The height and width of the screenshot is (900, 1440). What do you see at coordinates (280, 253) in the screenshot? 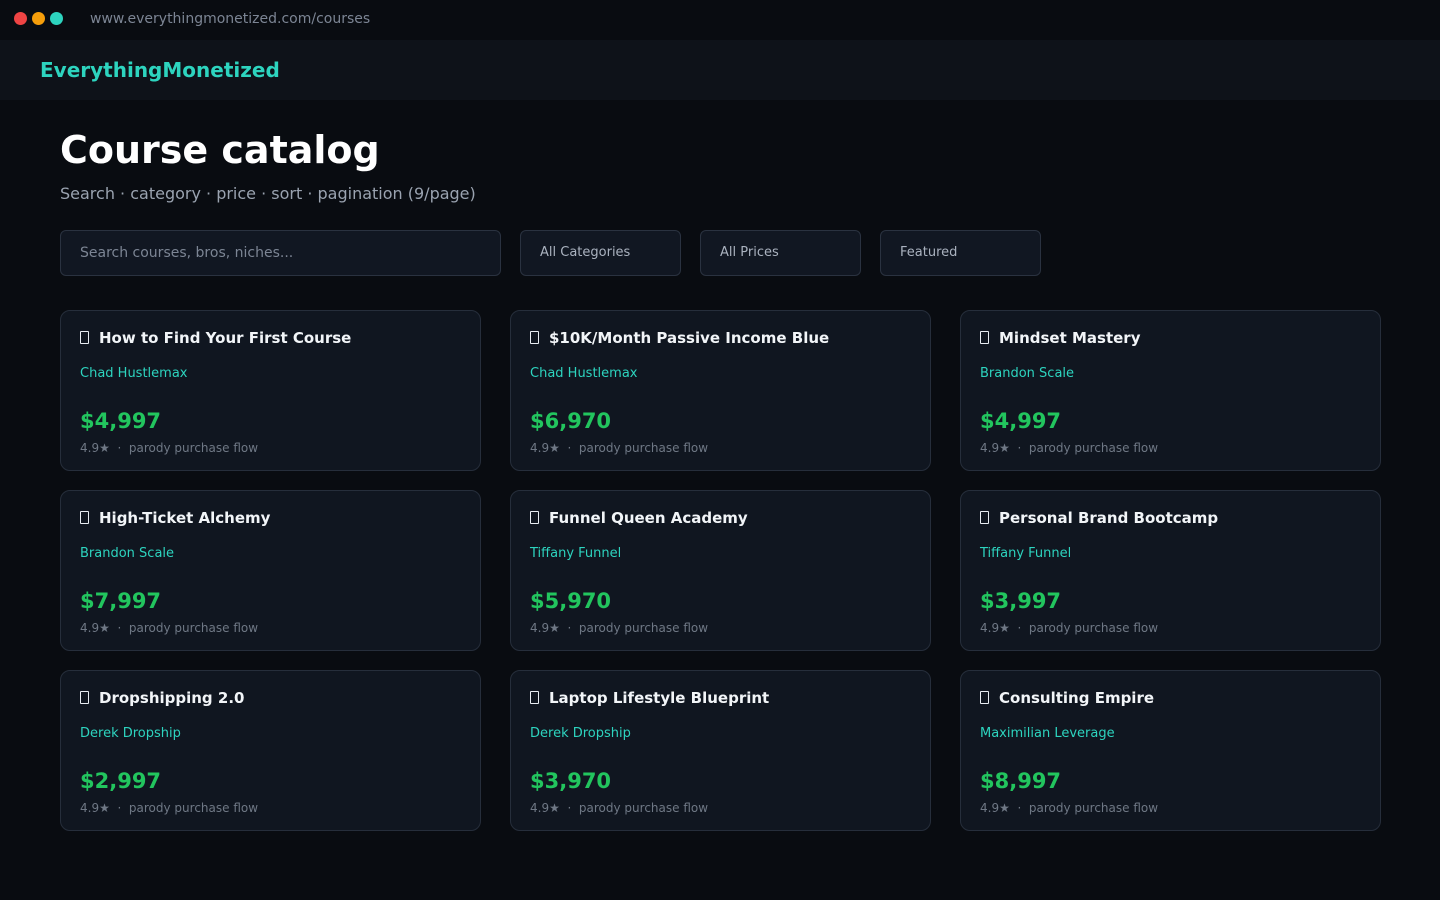
I see `search-input` at bounding box center [280, 253].